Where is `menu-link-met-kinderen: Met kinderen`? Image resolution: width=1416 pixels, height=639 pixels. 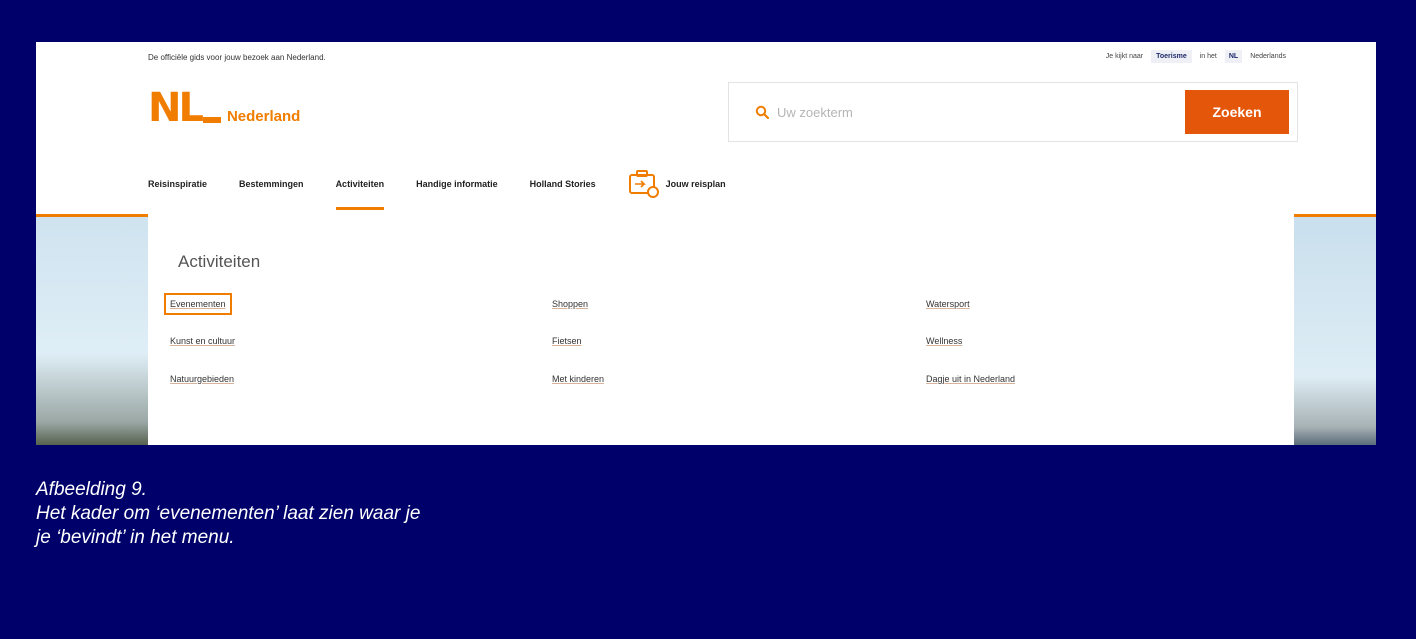
menu-link-met-kinderen: Met kinderen is located at coordinates (578, 379).